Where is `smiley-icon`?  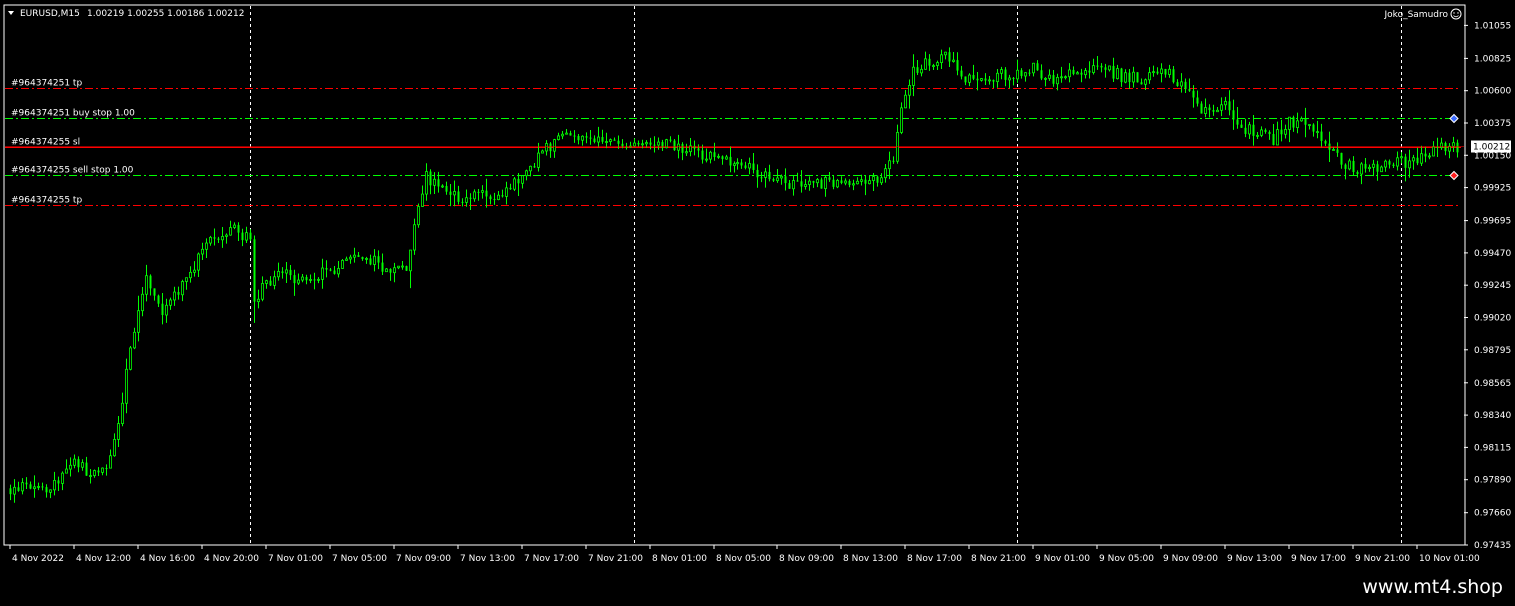
smiley-icon is located at coordinates (1456, 14).